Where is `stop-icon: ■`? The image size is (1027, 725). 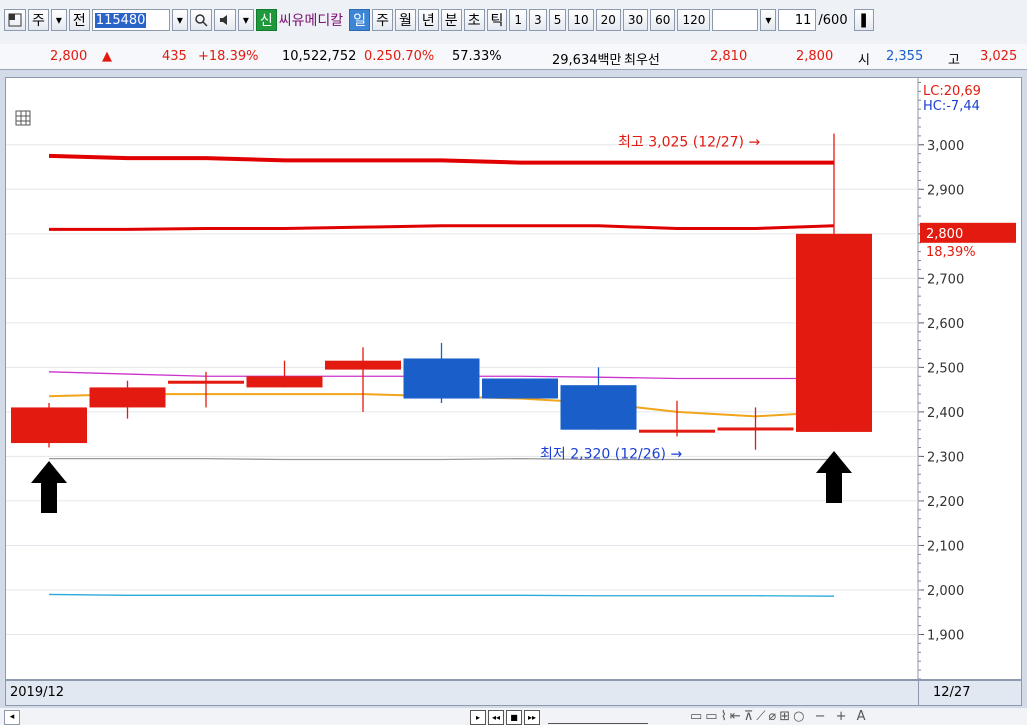
stop-icon: ■ is located at coordinates (514, 717).